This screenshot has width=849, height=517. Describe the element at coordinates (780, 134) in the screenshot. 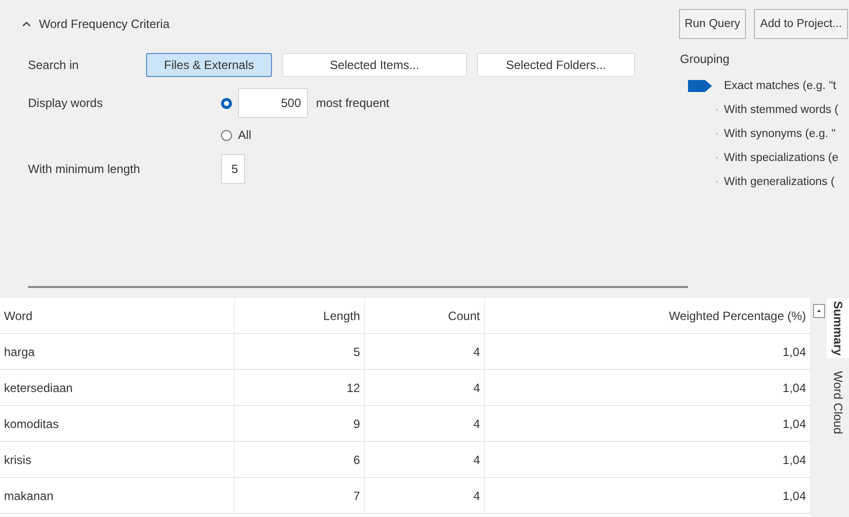

I see `grouping-option: With synonyms (e.g. "` at that location.